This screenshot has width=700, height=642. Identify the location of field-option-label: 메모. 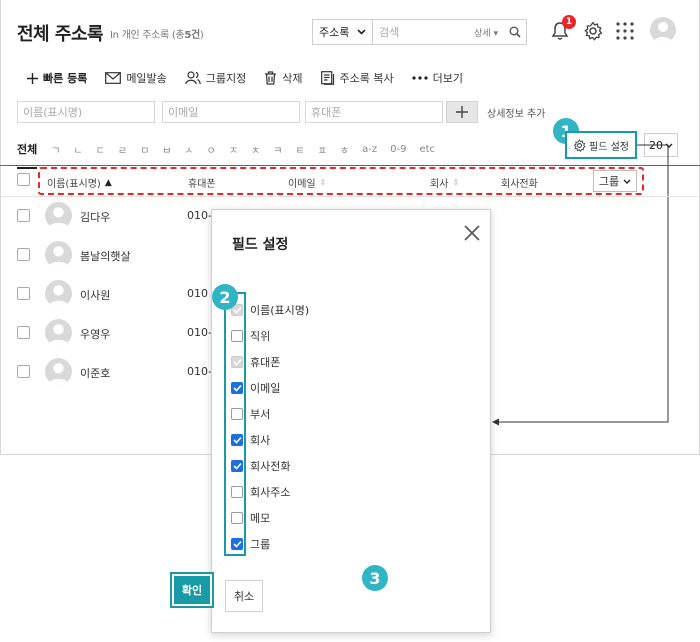
(260, 518).